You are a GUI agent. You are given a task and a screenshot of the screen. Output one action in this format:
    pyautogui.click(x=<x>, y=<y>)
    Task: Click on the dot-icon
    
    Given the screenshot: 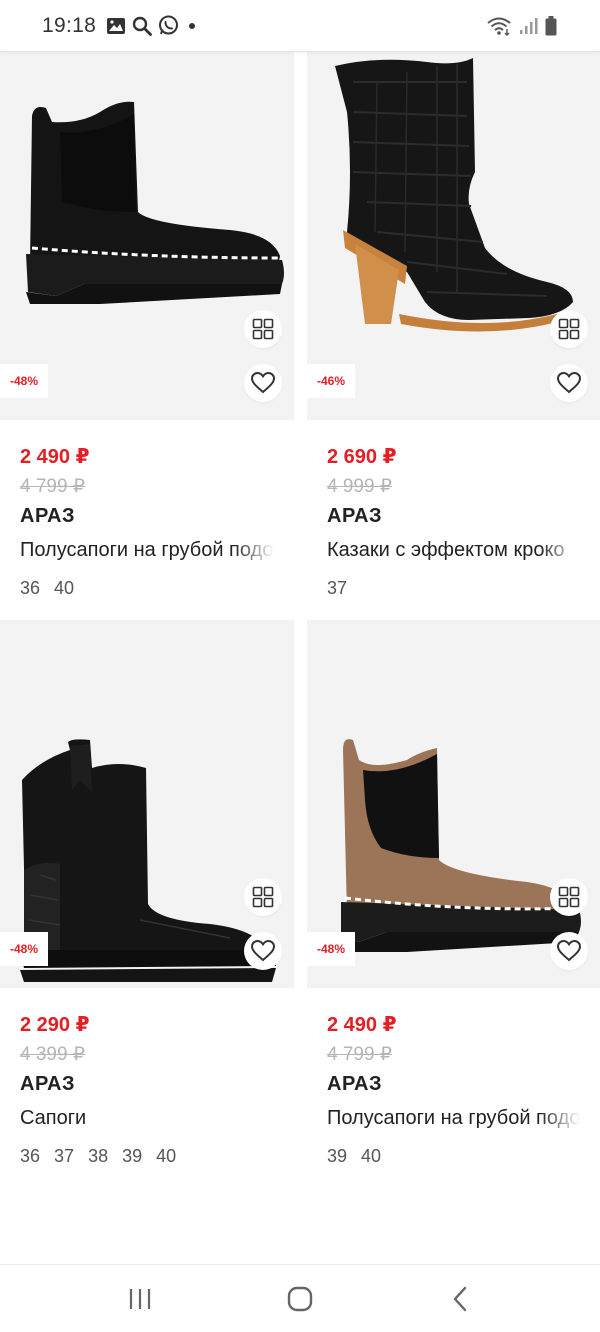 What is the action you would take?
    pyautogui.click(x=192, y=25)
    